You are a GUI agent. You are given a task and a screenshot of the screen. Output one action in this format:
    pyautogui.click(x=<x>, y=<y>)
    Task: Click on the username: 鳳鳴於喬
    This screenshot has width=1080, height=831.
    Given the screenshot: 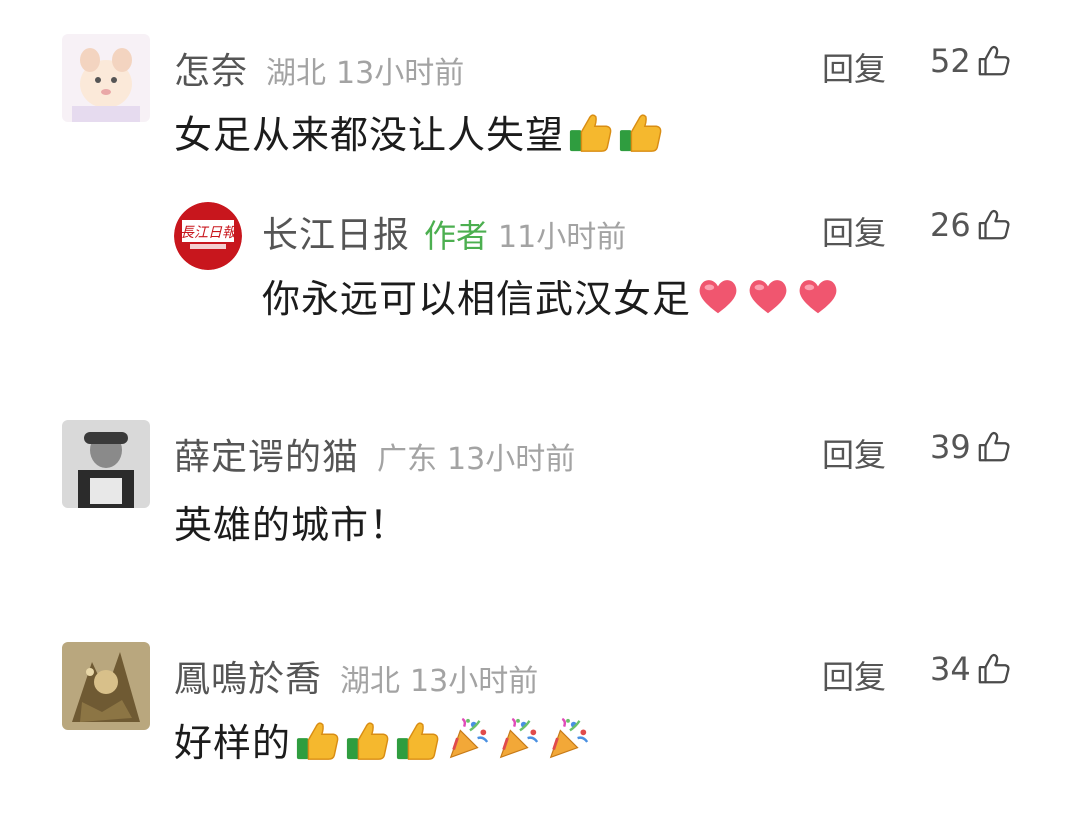 What is the action you would take?
    pyautogui.click(x=248, y=676)
    